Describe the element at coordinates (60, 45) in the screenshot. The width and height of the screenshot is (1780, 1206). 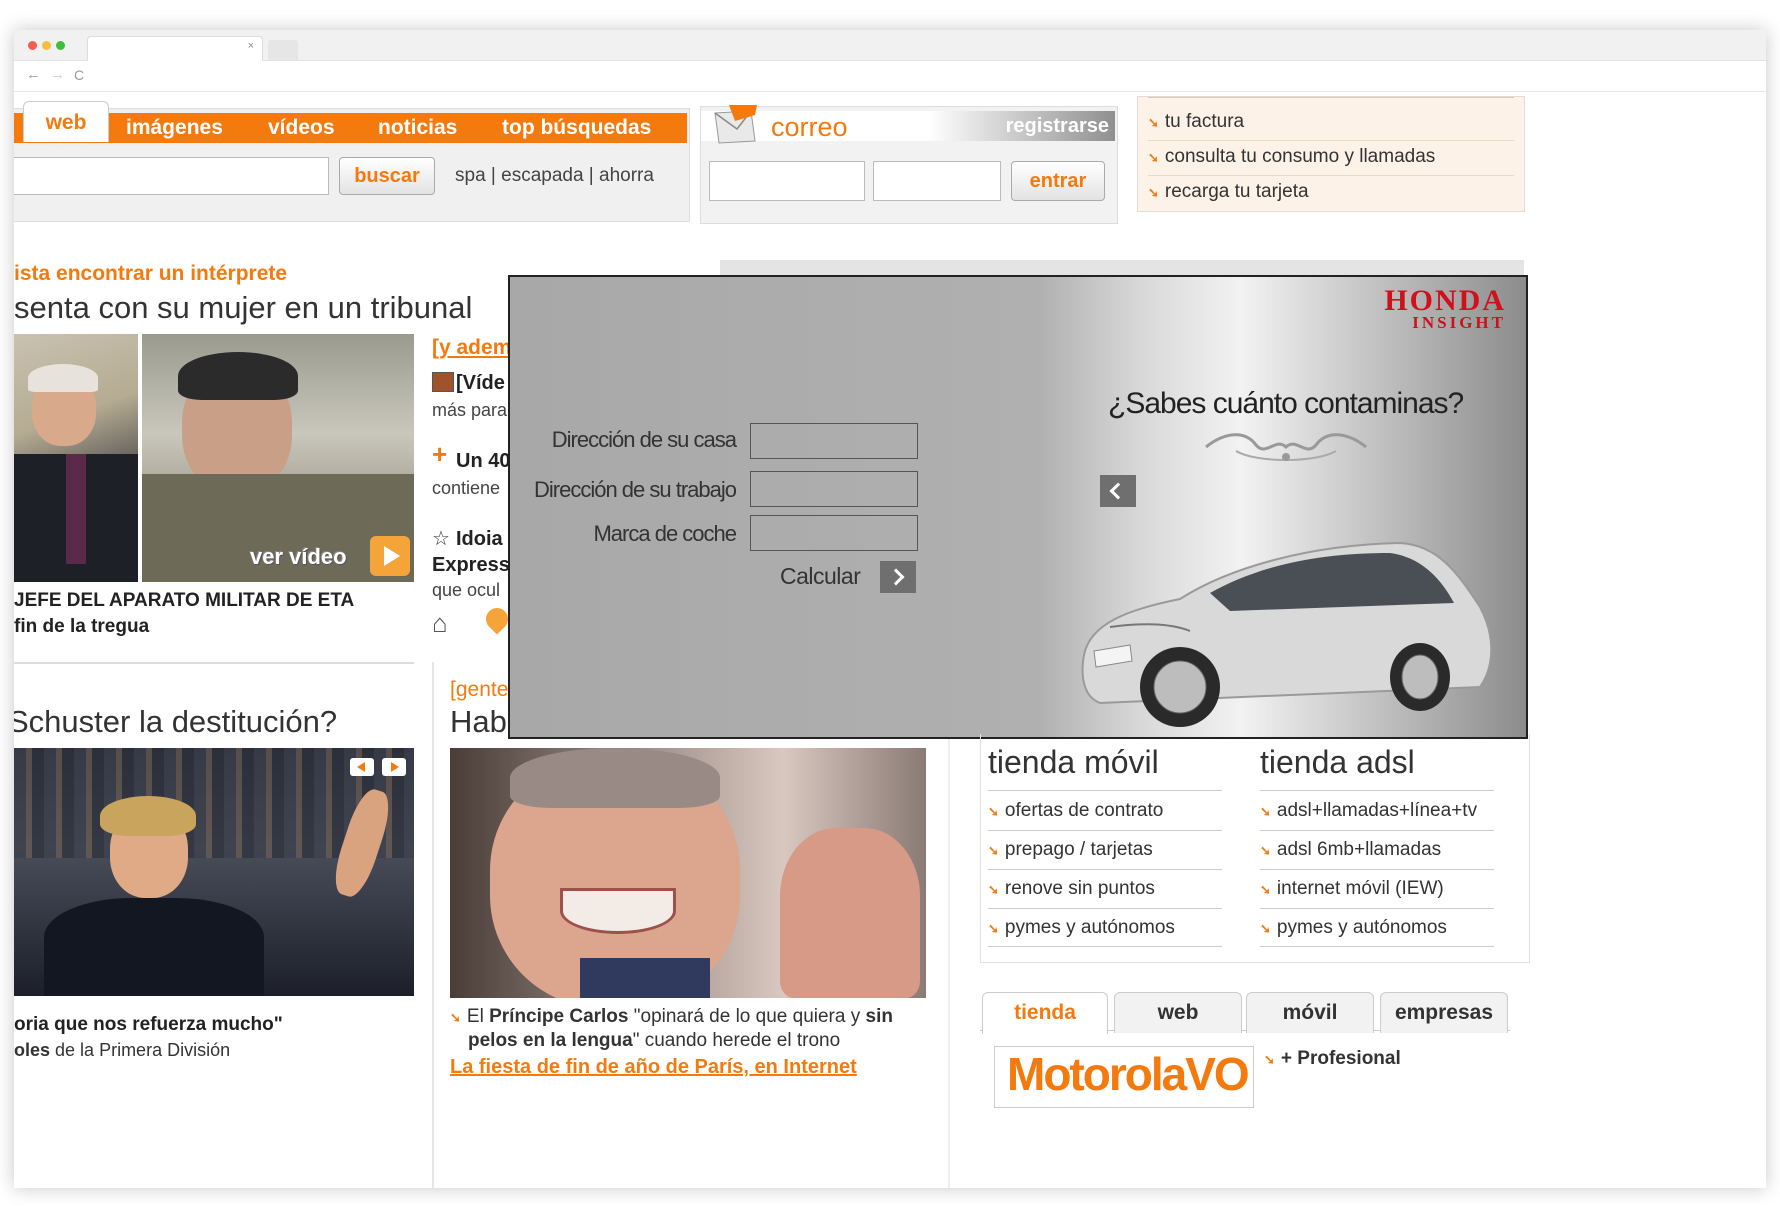
I see `maximize-window-icon` at that location.